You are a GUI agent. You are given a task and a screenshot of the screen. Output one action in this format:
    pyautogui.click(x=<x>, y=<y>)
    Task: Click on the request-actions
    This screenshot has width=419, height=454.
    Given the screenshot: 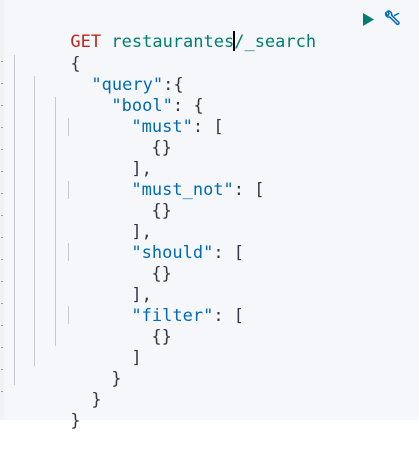 What is the action you would take?
    pyautogui.click(x=381, y=19)
    